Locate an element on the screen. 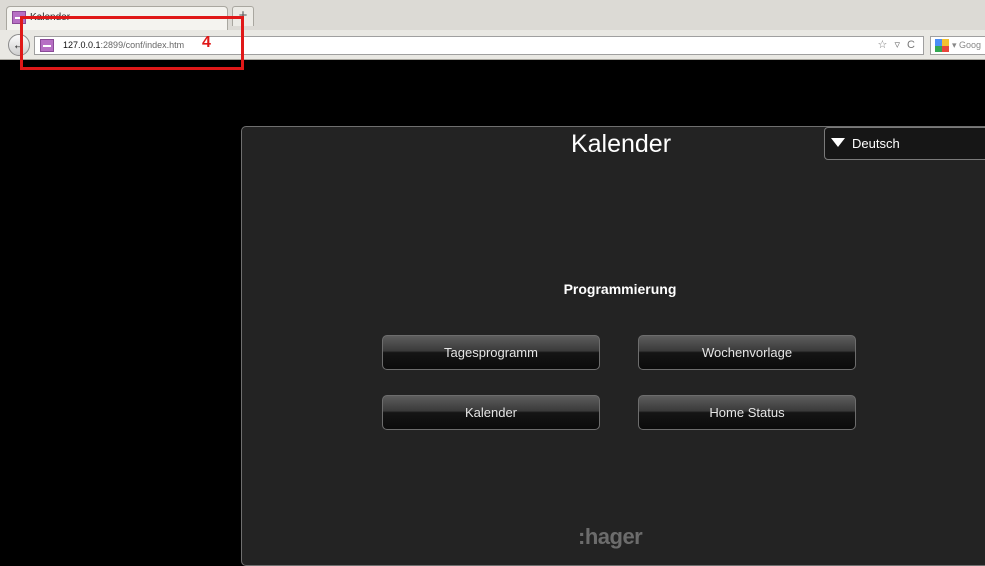  language-dropdown: Deutsch is located at coordinates (904, 143).